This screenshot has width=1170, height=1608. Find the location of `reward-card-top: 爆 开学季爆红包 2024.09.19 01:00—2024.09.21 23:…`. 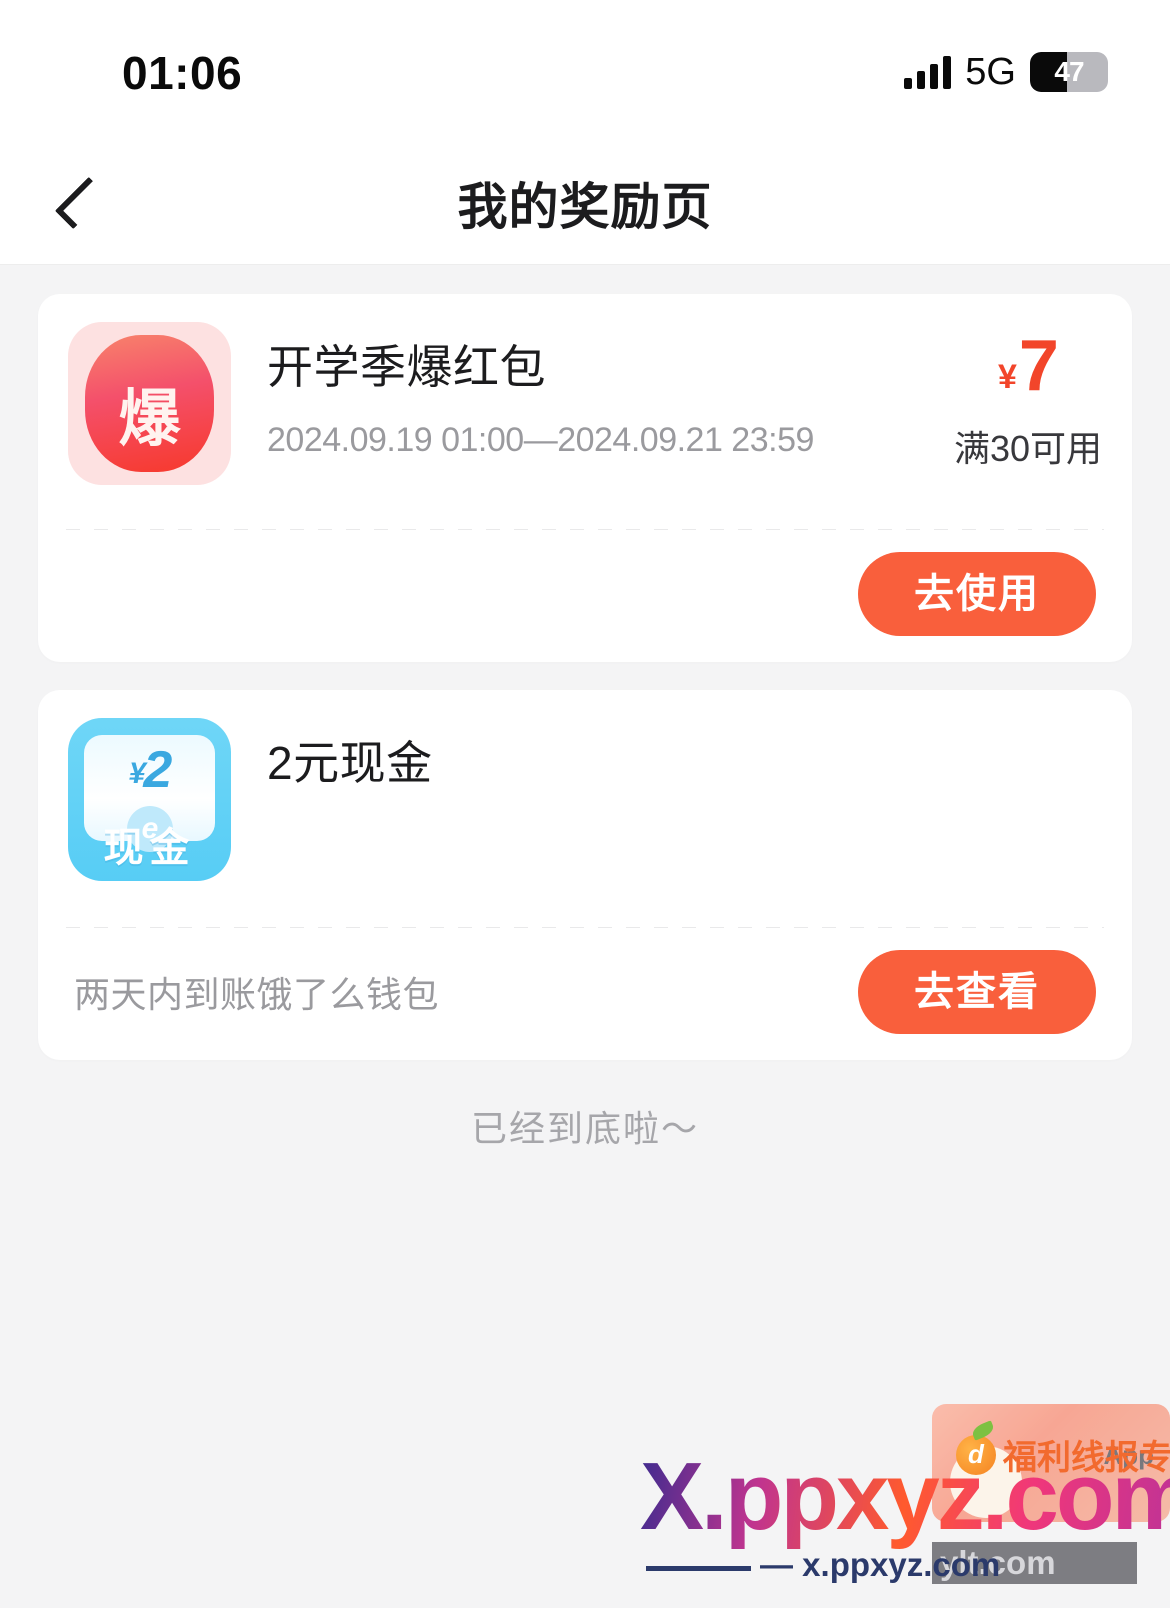

reward-card-top: 爆 开学季爆红包 2024.09.19 01:00—2024.09.21 23:… is located at coordinates (585, 389).